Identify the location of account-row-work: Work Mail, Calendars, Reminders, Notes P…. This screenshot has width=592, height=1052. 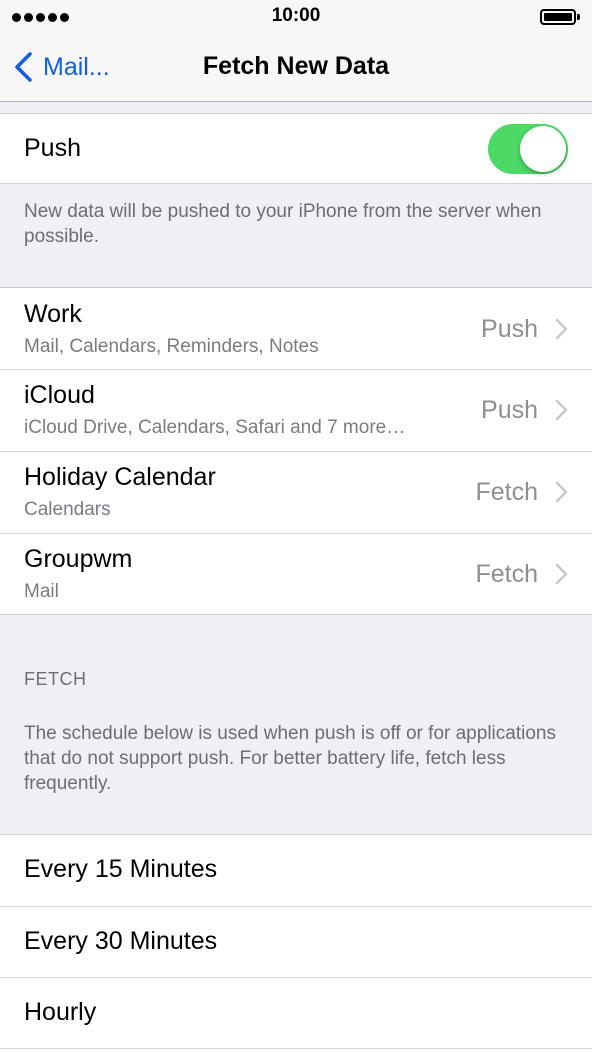
(296, 328).